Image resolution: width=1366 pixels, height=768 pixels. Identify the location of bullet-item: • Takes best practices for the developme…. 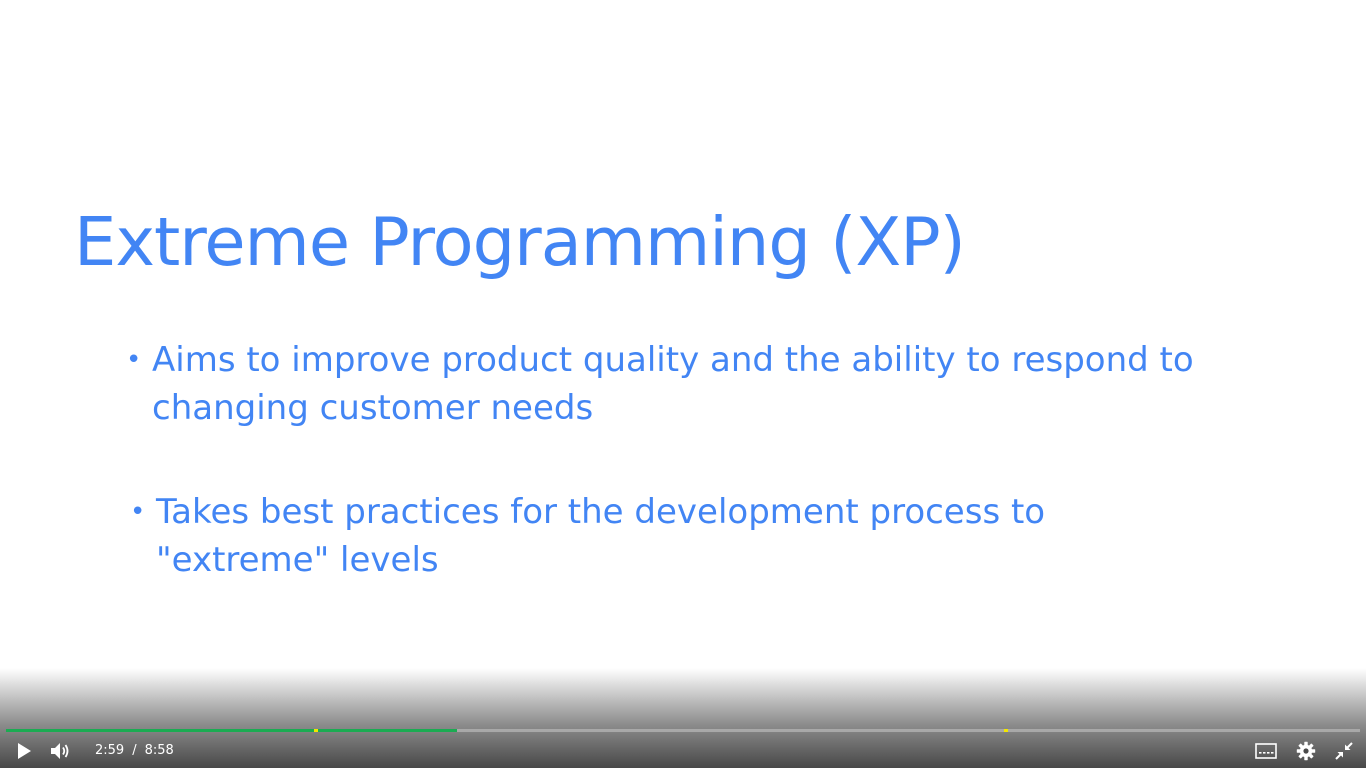
(643, 536).